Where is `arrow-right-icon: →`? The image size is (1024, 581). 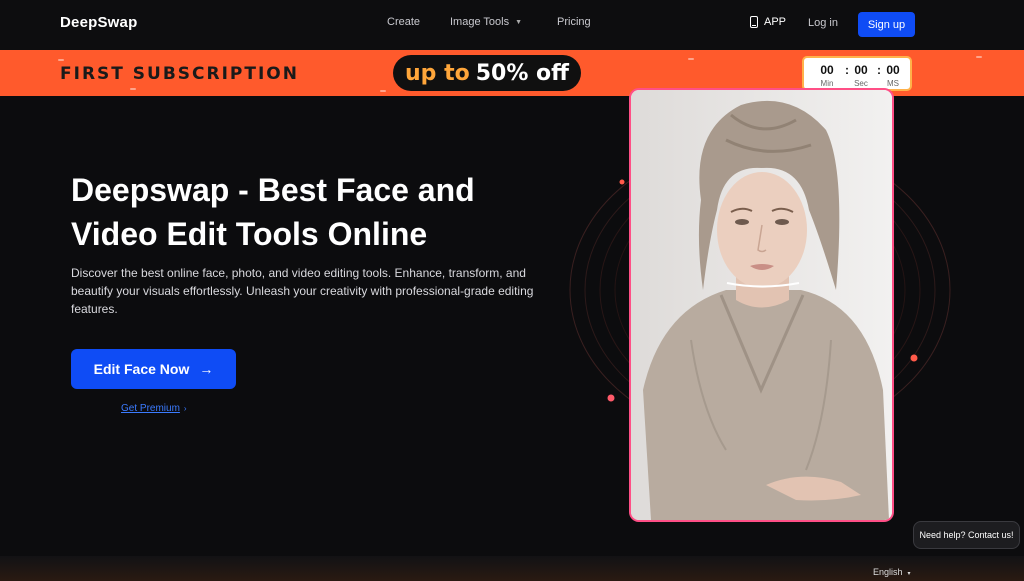 arrow-right-icon: → is located at coordinates (206, 369).